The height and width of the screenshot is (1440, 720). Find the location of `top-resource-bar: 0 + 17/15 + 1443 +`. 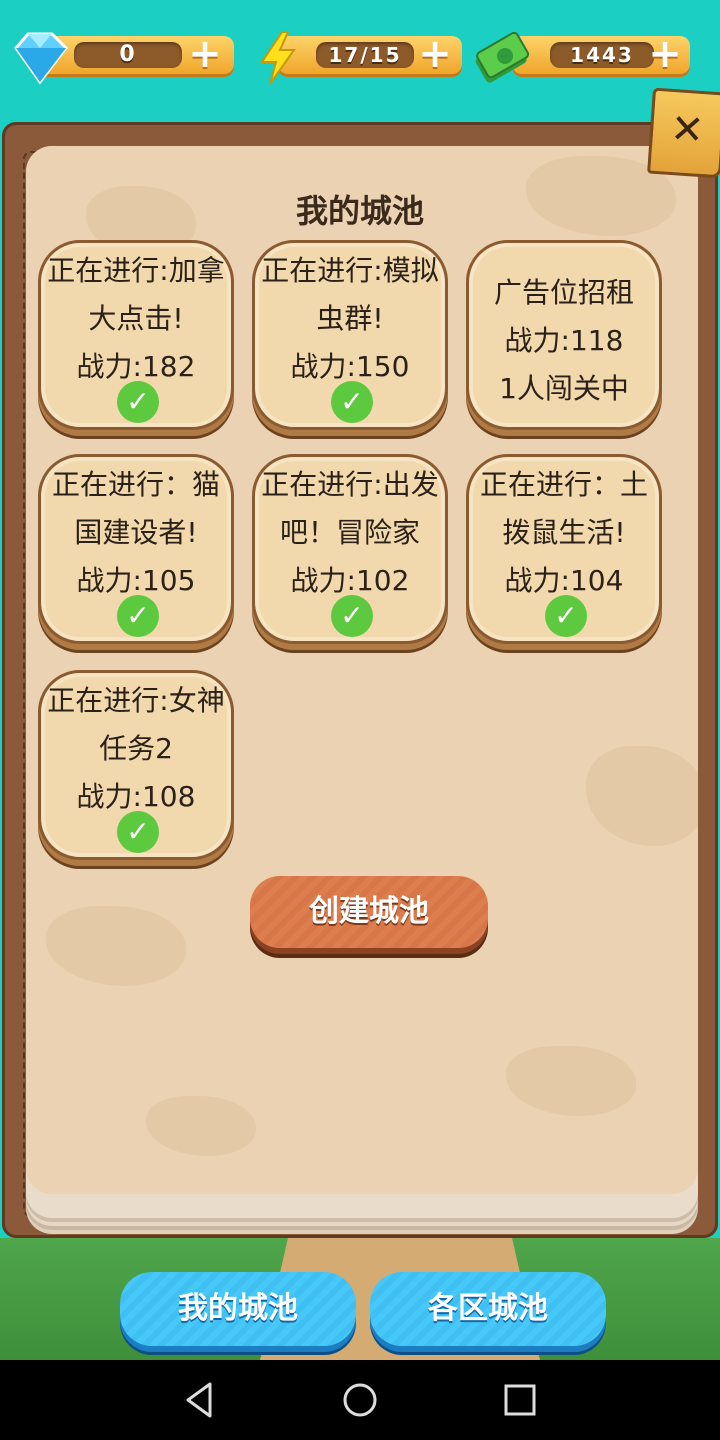

top-resource-bar: 0 + 17/15 + 1443 + is located at coordinates (360, 60).